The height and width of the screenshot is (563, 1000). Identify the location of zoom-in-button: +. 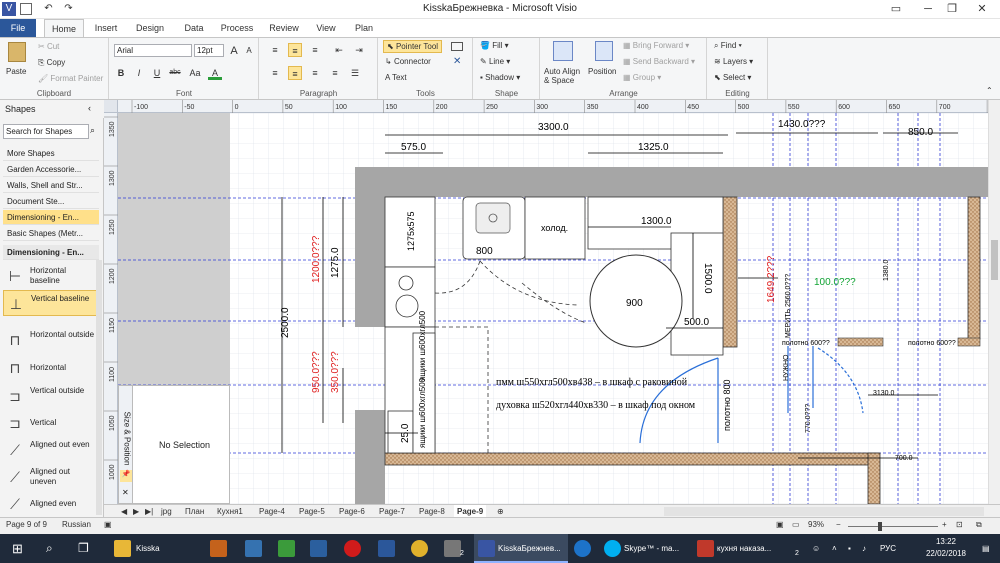
(944, 524).